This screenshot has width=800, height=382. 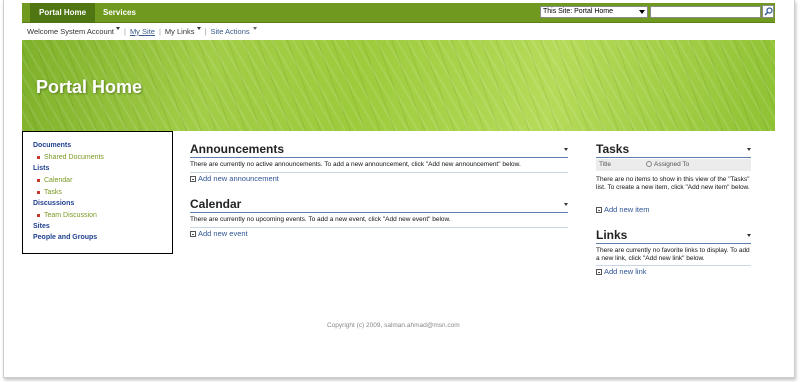 I want to click on tab-portal-home: Portal Home, so click(x=63, y=13).